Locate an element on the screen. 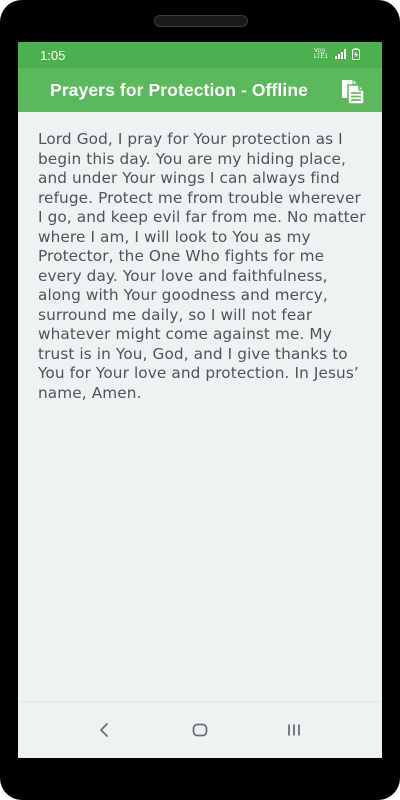 The height and width of the screenshot is (800, 400). recents-button is located at coordinates (294, 730).